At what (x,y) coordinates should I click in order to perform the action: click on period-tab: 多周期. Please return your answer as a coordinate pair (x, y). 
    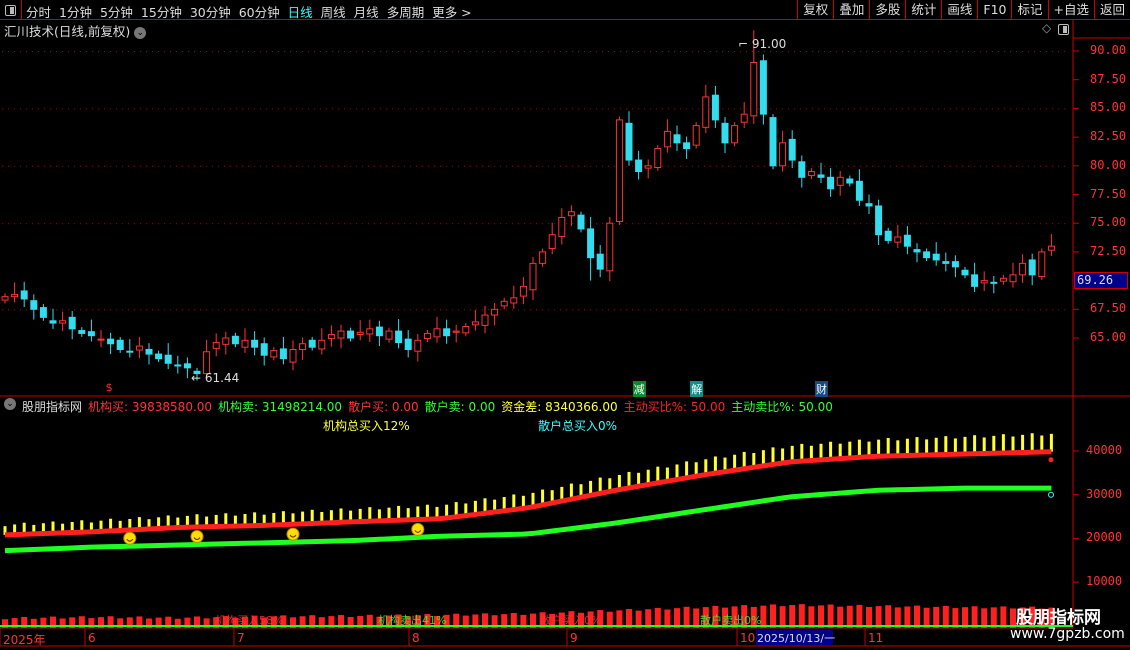
    Looking at the image, I should click on (406, 11).